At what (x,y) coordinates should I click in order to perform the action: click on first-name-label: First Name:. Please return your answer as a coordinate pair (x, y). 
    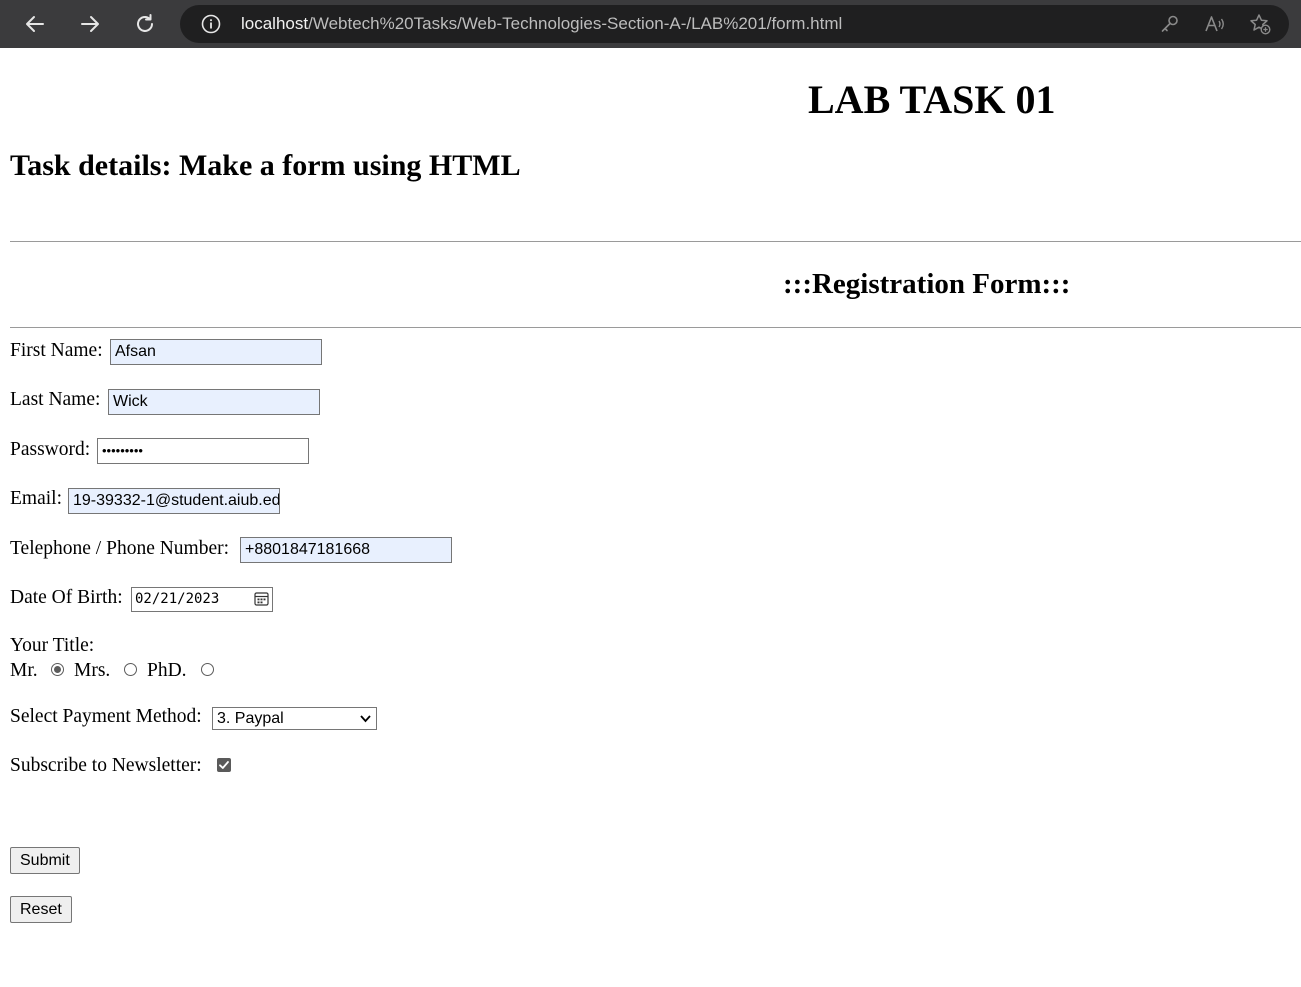
    Looking at the image, I should click on (56, 350).